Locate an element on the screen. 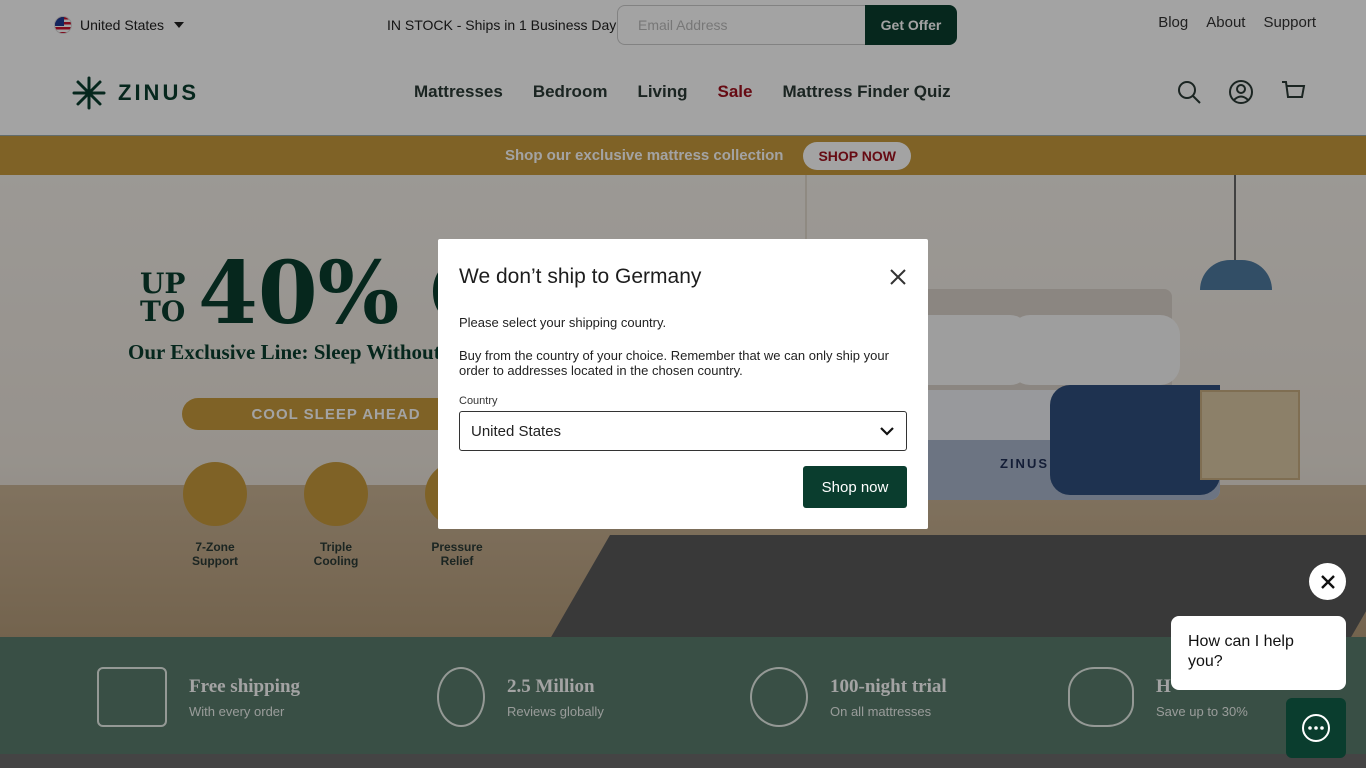 This screenshot has width=1366, height=768. country-label: Country is located at coordinates (478, 401).